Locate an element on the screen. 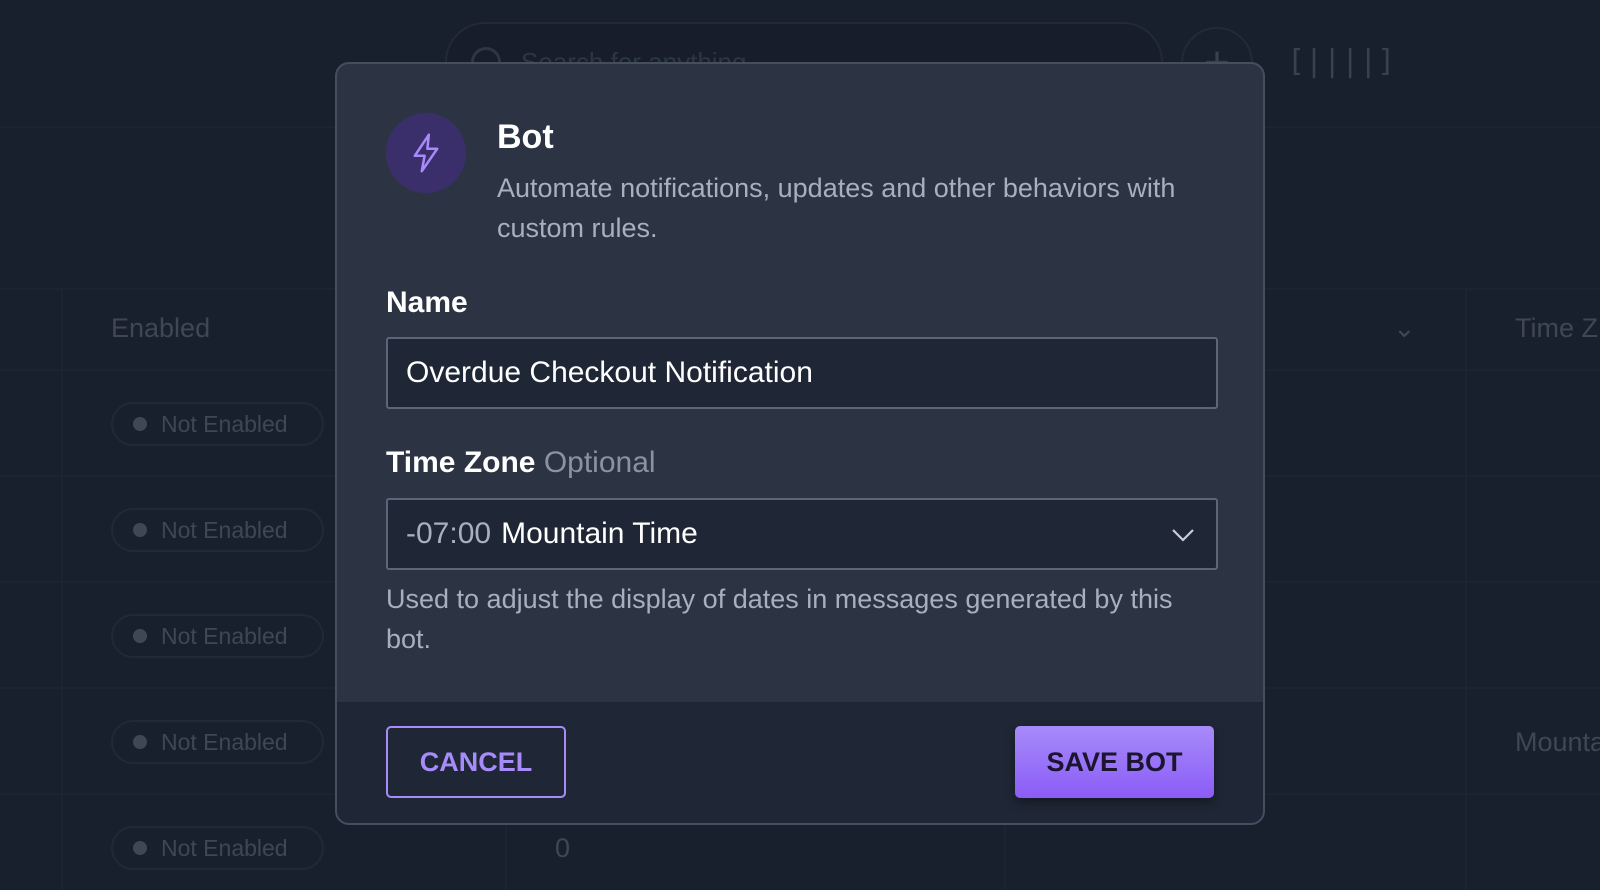 This screenshot has width=1600, height=890. optional-tag: Optional is located at coordinates (599, 462).